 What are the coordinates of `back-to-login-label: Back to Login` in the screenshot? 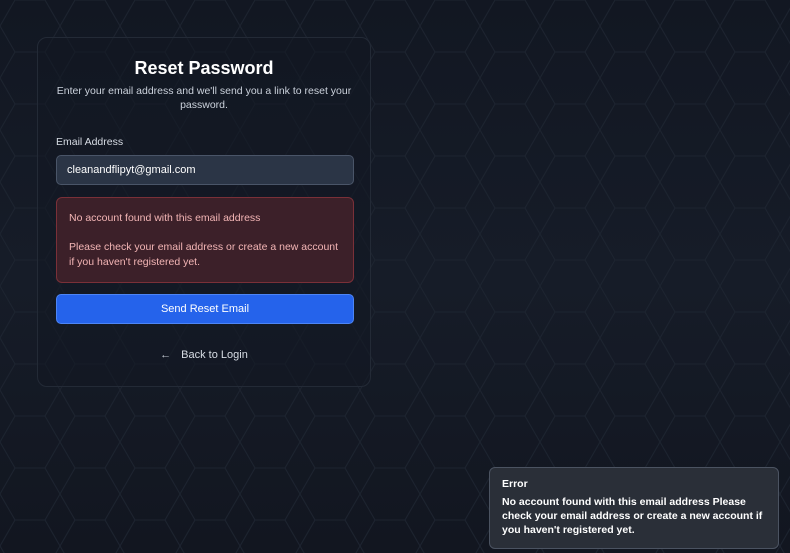 It's located at (214, 355).